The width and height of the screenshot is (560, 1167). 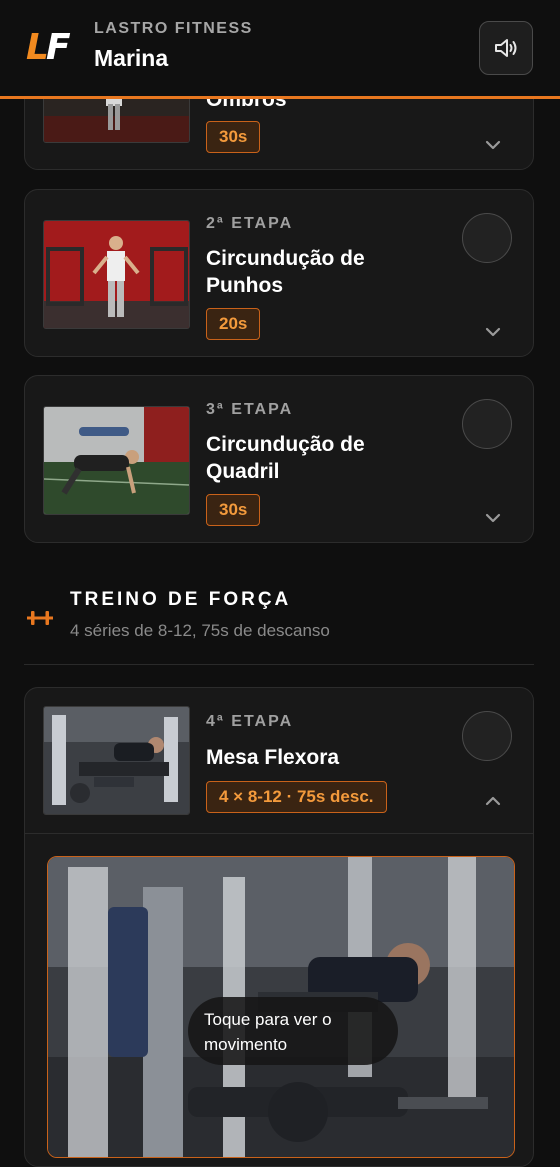 What do you see at coordinates (293, 1031) in the screenshot?
I see `video-hint-tooltip: Toque para ver o movimento` at bounding box center [293, 1031].